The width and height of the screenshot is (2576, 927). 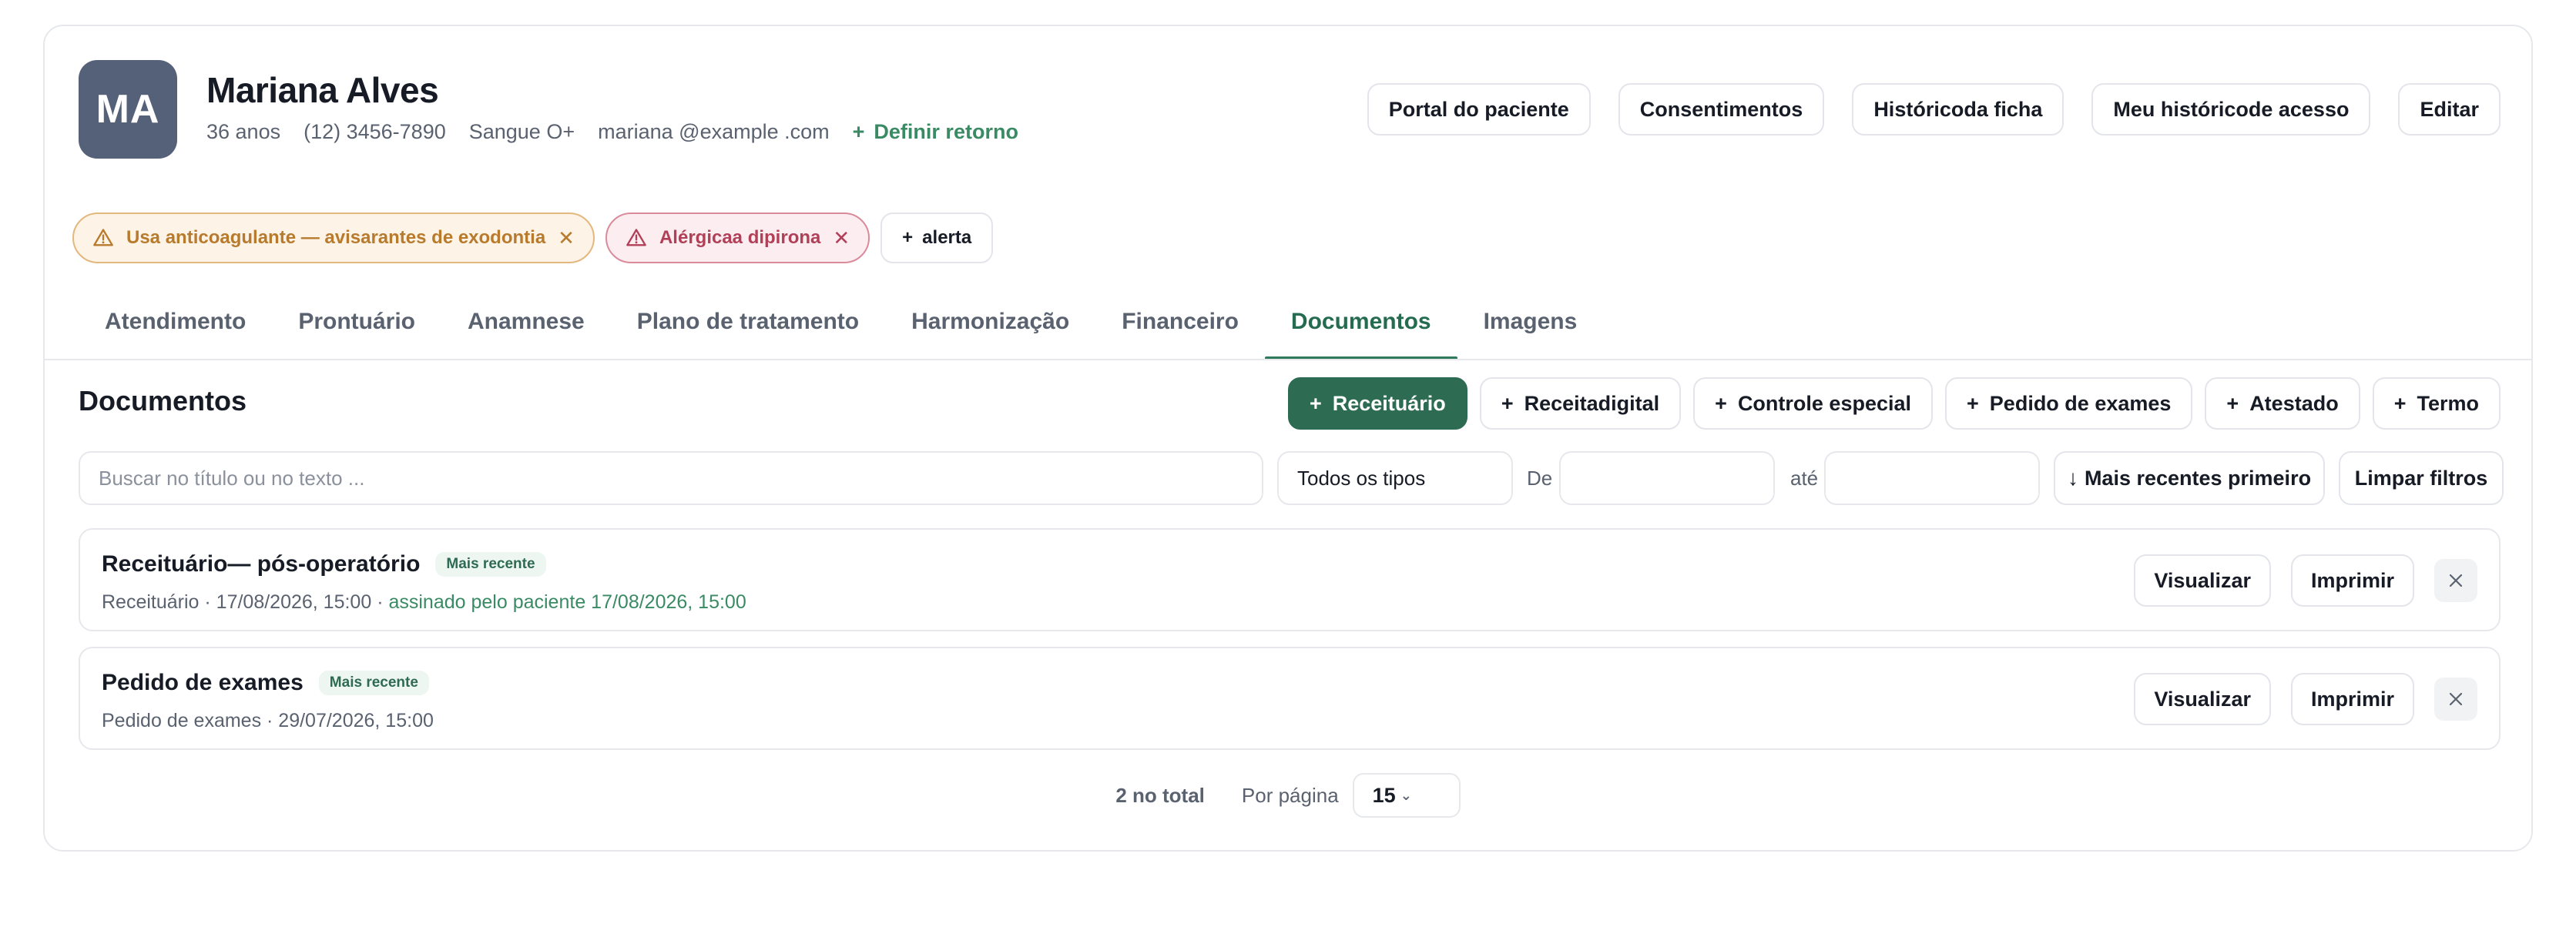 I want to click on signed-status: assinado pelo paciente 17/08/2026, 15:00, so click(x=567, y=602).